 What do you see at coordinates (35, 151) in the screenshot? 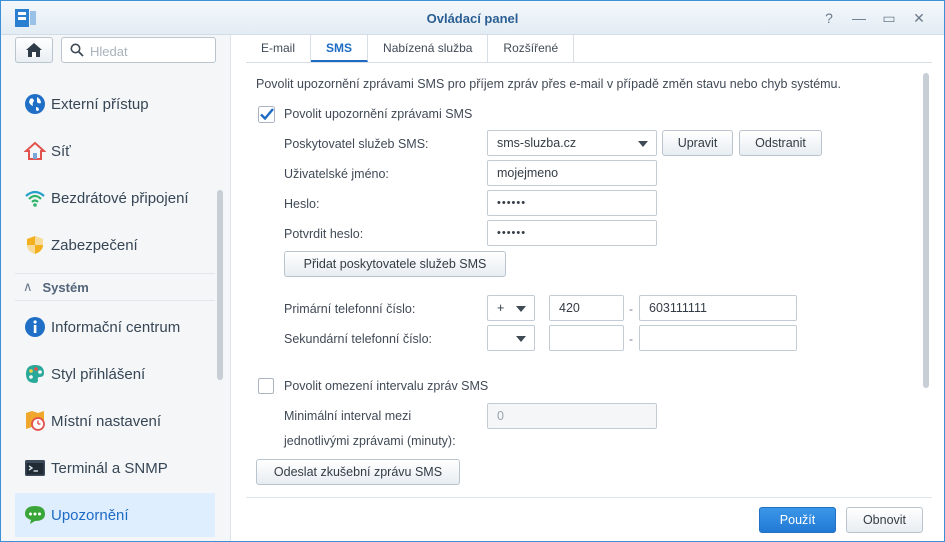
I see `house-network-icon` at bounding box center [35, 151].